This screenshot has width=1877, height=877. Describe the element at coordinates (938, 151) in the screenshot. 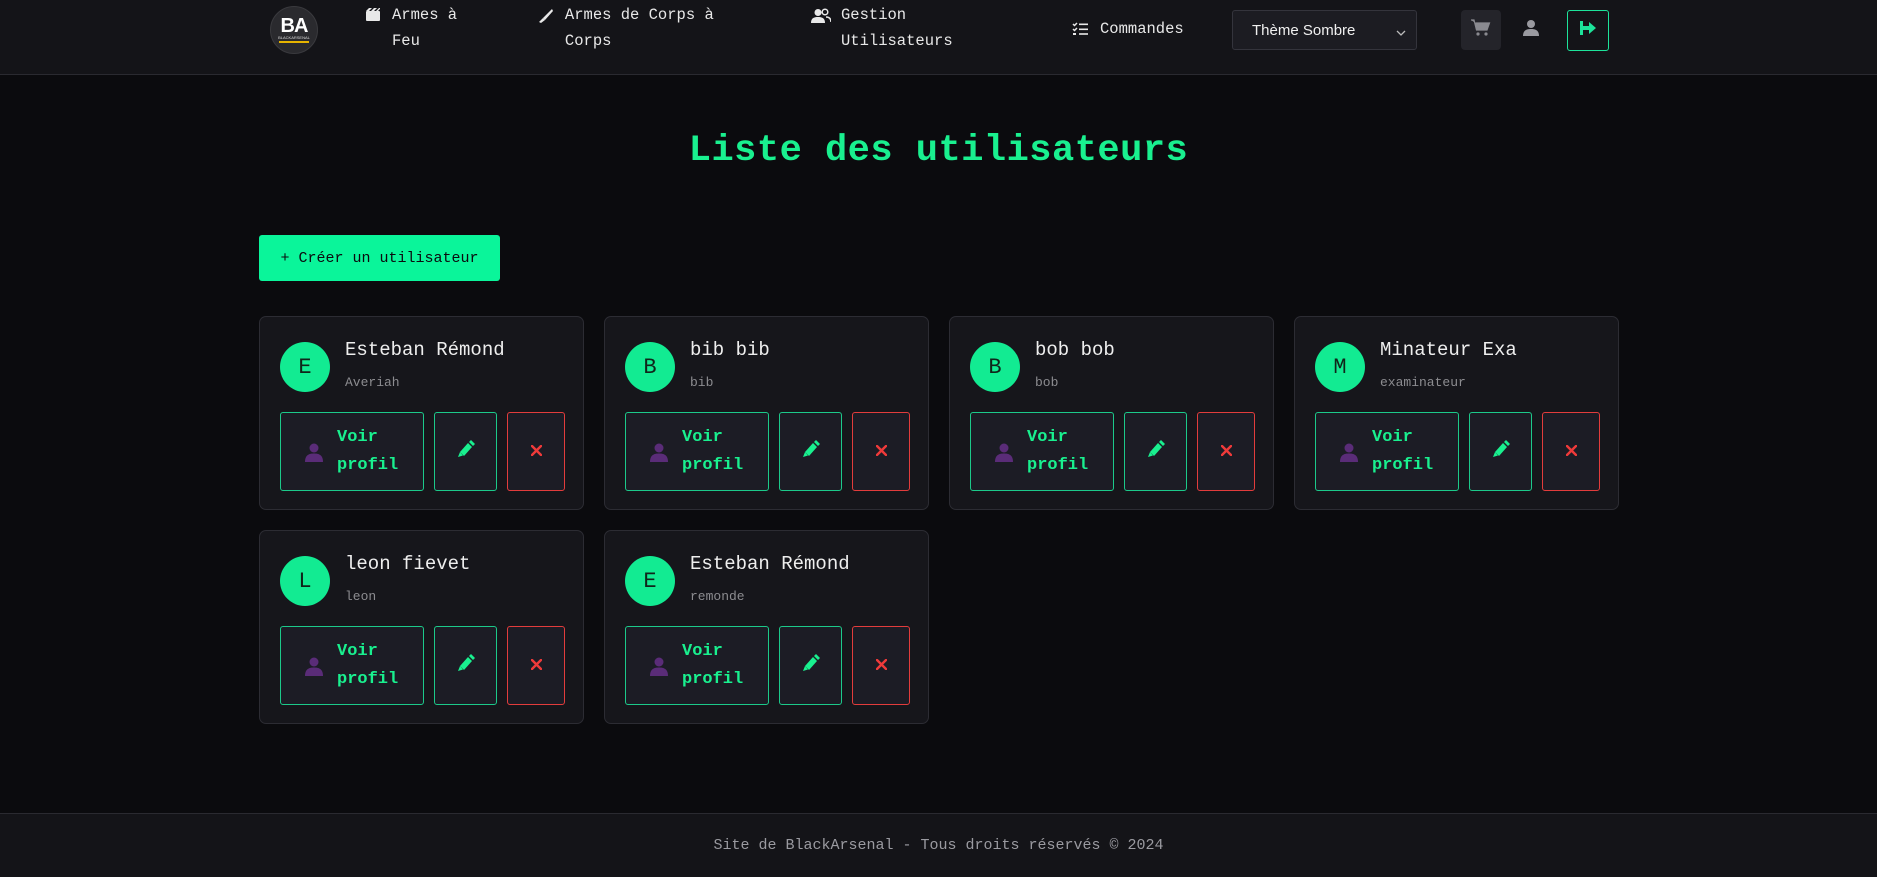

I see `page-title: Liste des utilisateurs` at that location.